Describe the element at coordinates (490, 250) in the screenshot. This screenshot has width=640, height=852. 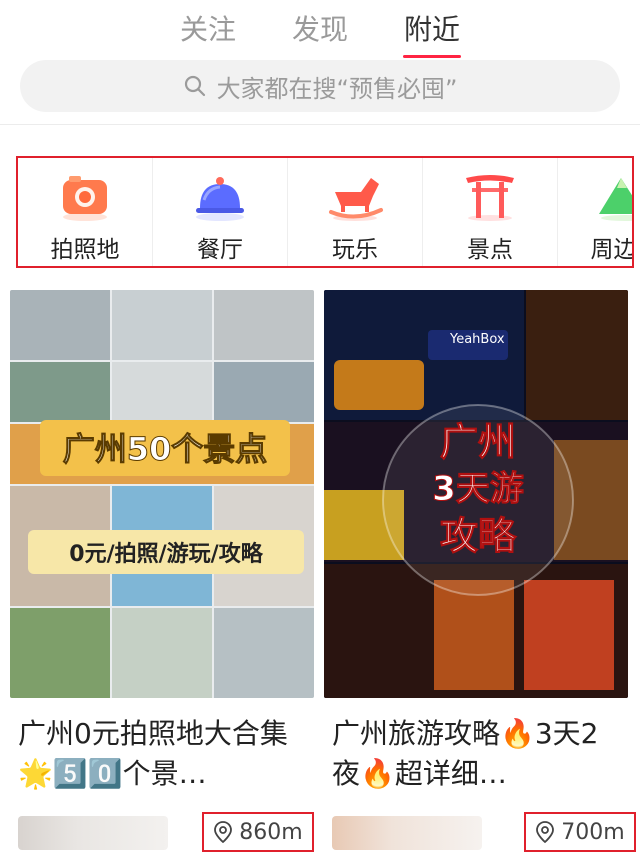
I see `category-label: 景点` at that location.